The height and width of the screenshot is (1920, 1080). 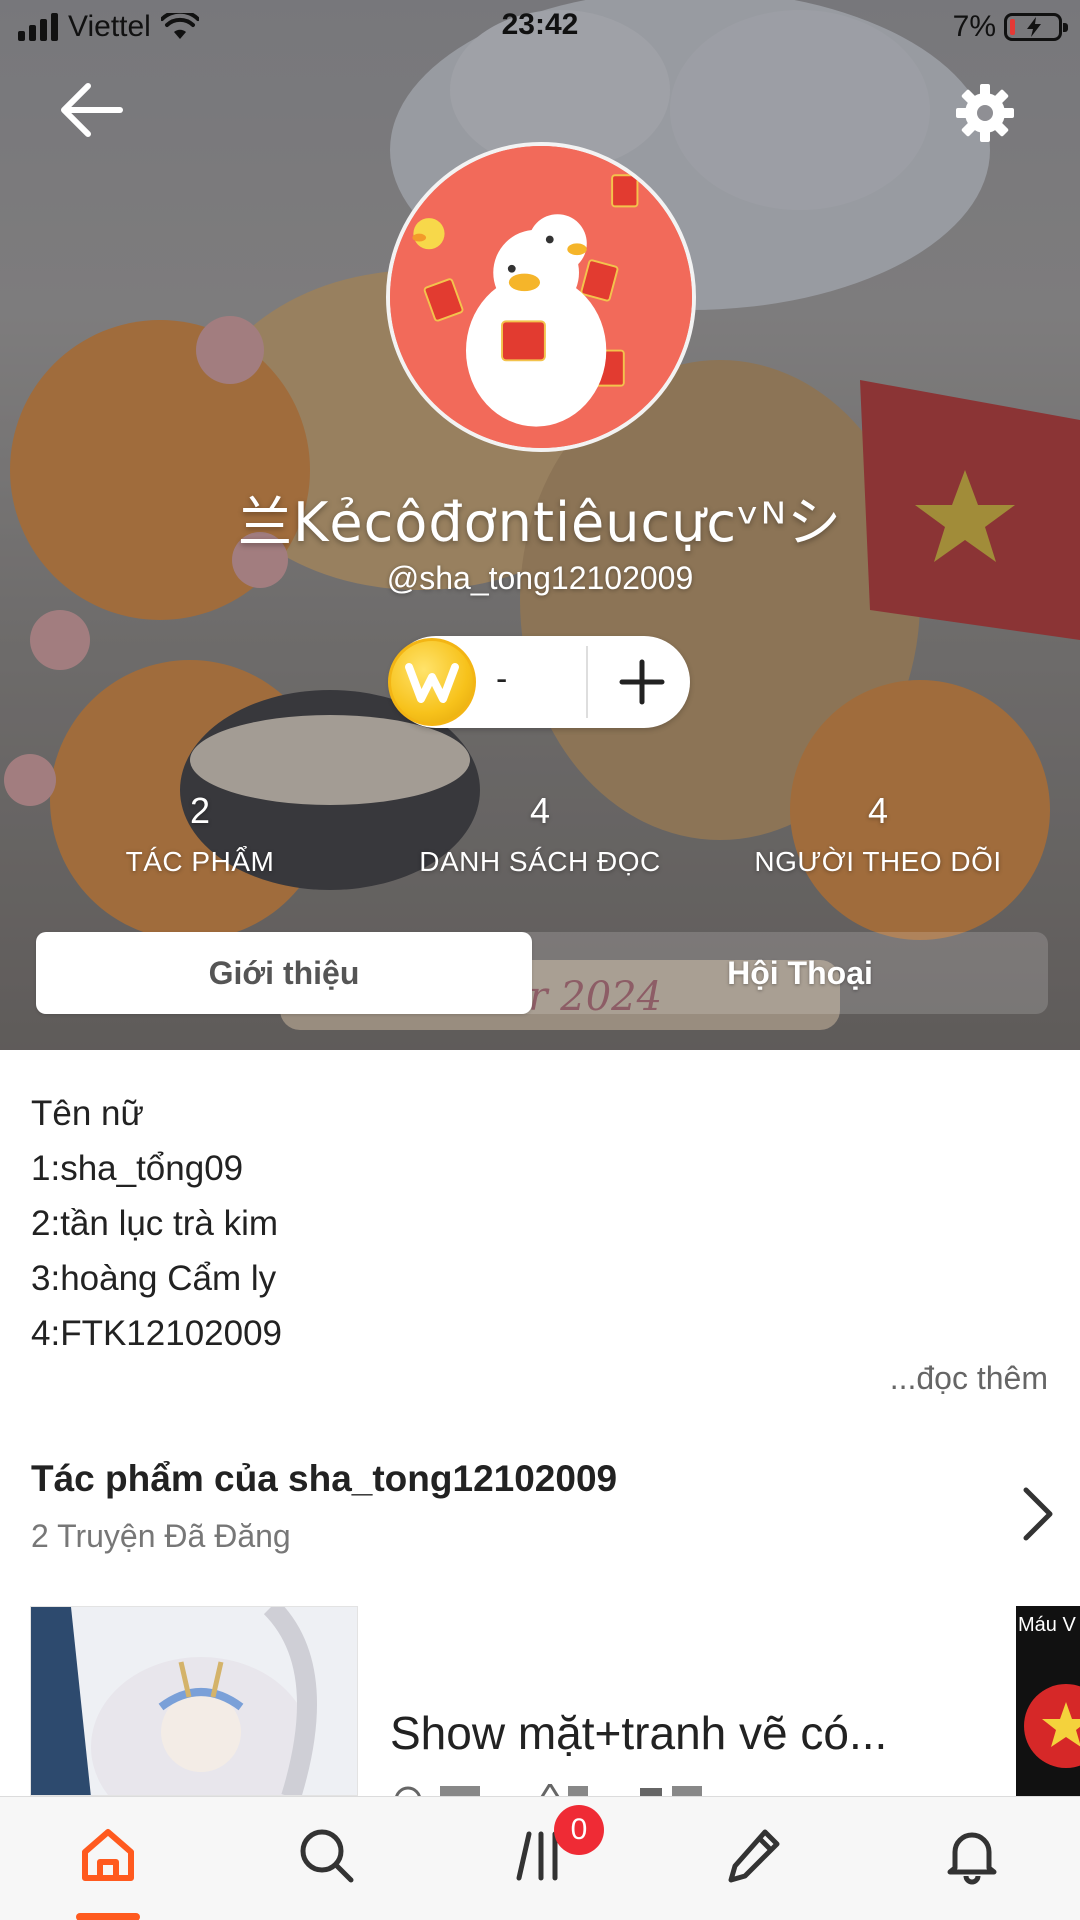 What do you see at coordinates (540, 578) in the screenshot?
I see `username: @sha_tong12102009` at bounding box center [540, 578].